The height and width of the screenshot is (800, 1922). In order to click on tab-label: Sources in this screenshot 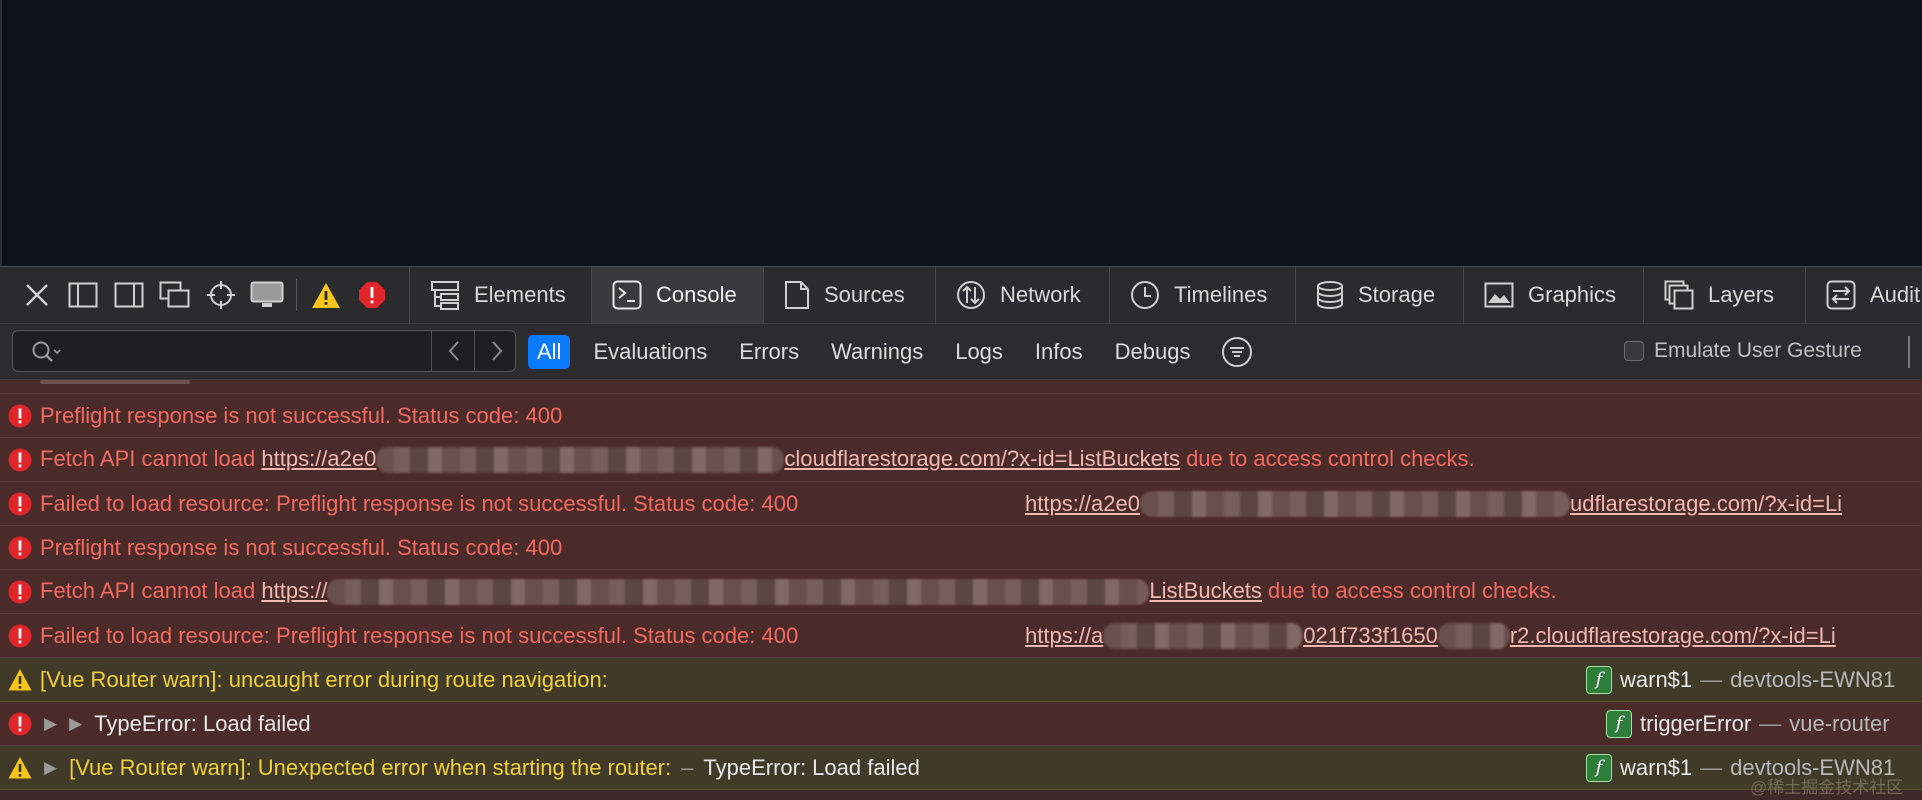, I will do `click(864, 294)`.